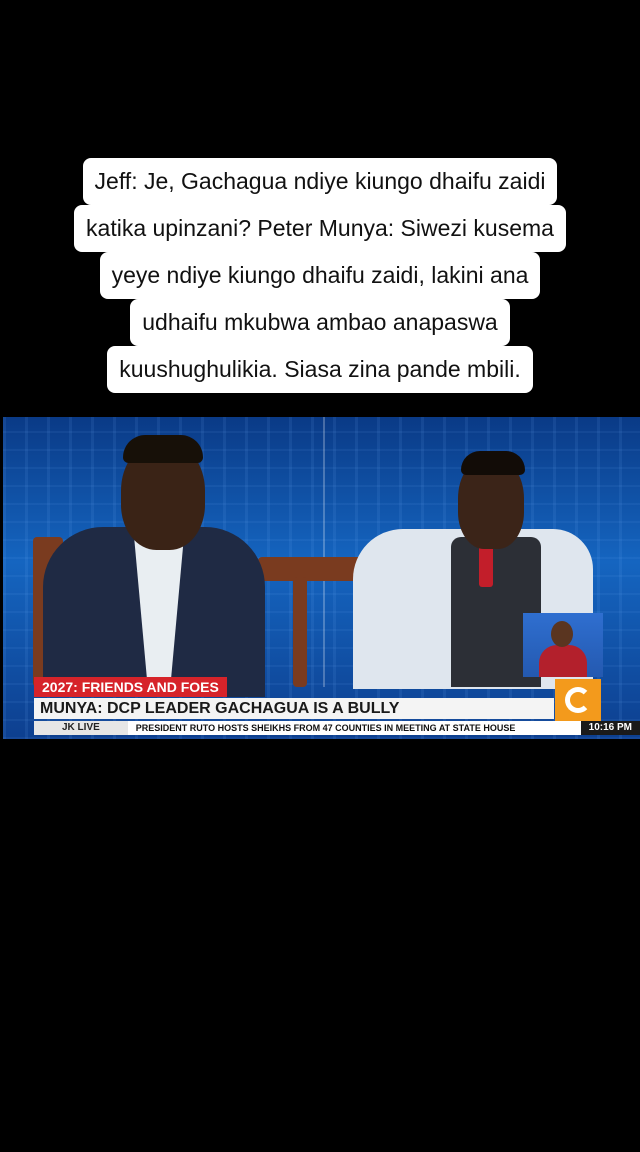 The height and width of the screenshot is (1152, 640). What do you see at coordinates (300, 632) in the screenshot?
I see `chair` at bounding box center [300, 632].